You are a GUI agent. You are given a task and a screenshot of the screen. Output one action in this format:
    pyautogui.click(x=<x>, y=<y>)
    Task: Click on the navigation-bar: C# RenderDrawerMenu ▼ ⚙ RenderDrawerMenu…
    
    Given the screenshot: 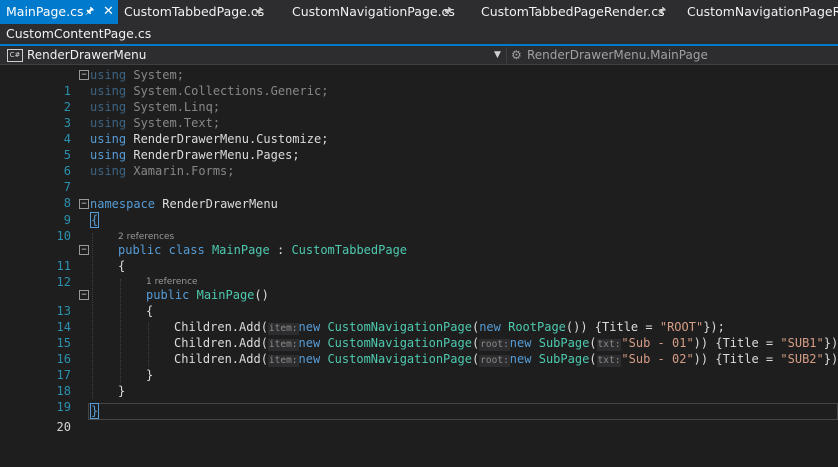 What is the action you would take?
    pyautogui.click(x=419, y=55)
    